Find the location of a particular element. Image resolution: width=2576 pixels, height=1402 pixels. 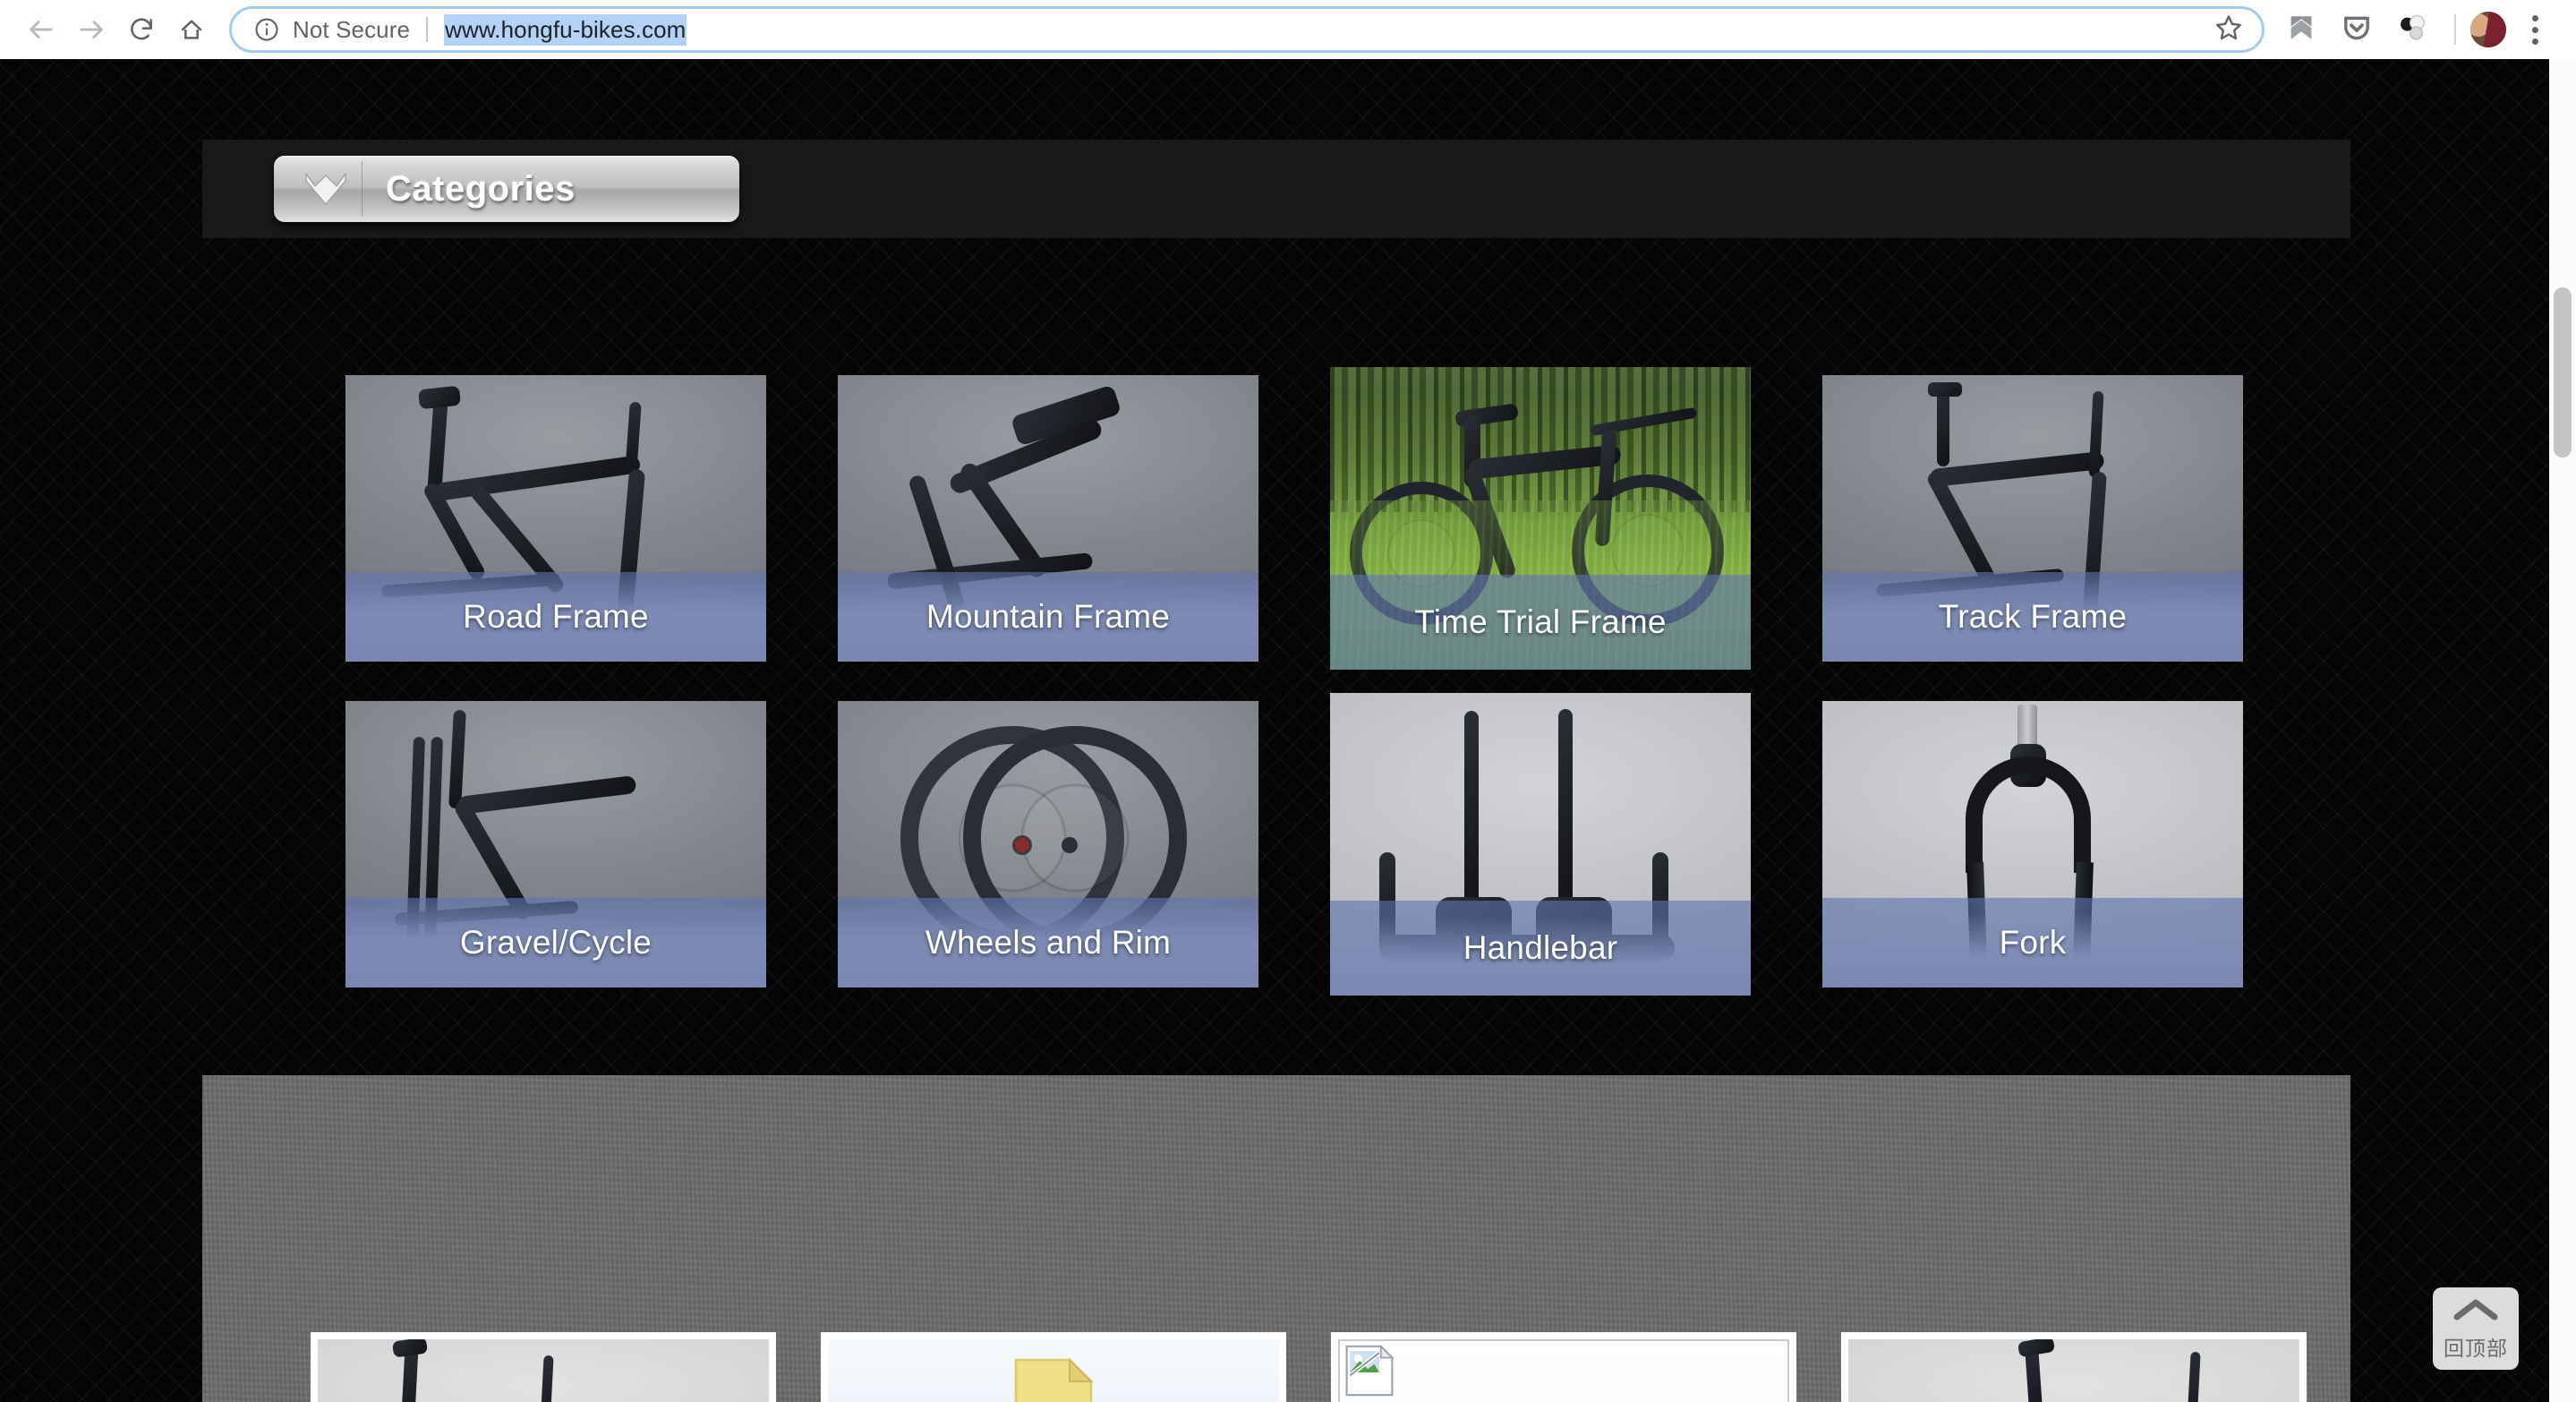

three-dot-menu-icon is located at coordinates (2534, 17).